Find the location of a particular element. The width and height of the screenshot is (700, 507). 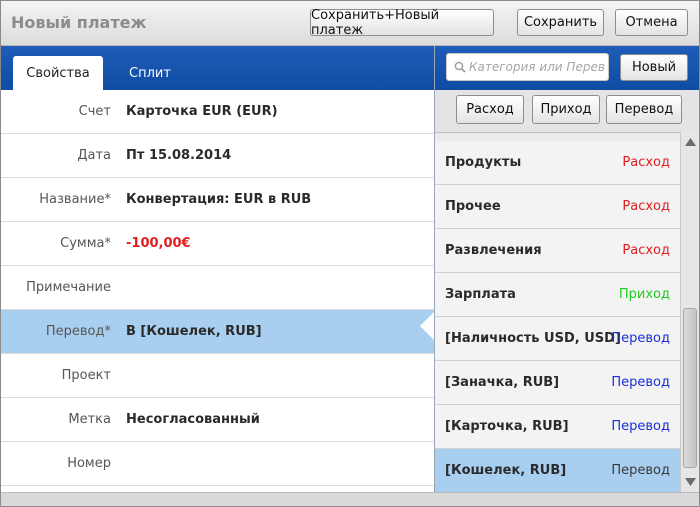

tab-split: Сплит is located at coordinates (150, 73).